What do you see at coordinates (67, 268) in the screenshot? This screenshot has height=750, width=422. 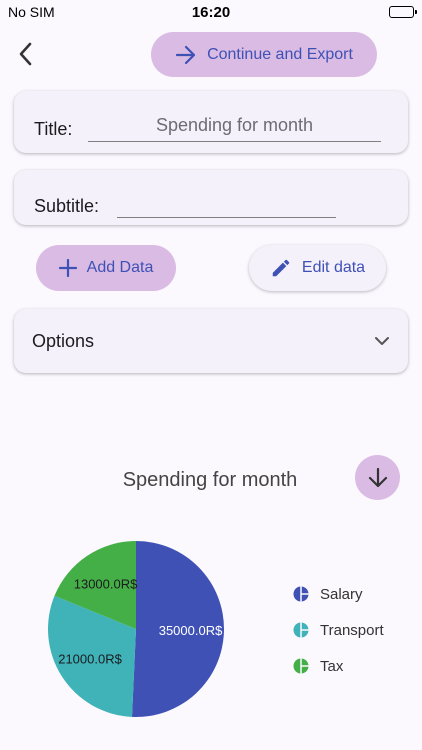 I see `plus-icon` at bounding box center [67, 268].